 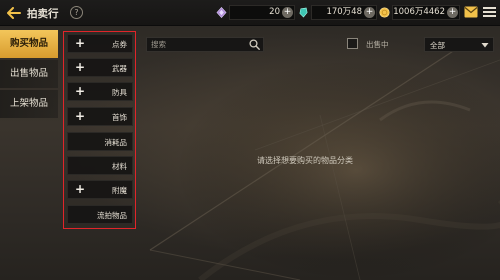 What do you see at coordinates (195, 44) in the screenshot?
I see `search-input` at bounding box center [195, 44].